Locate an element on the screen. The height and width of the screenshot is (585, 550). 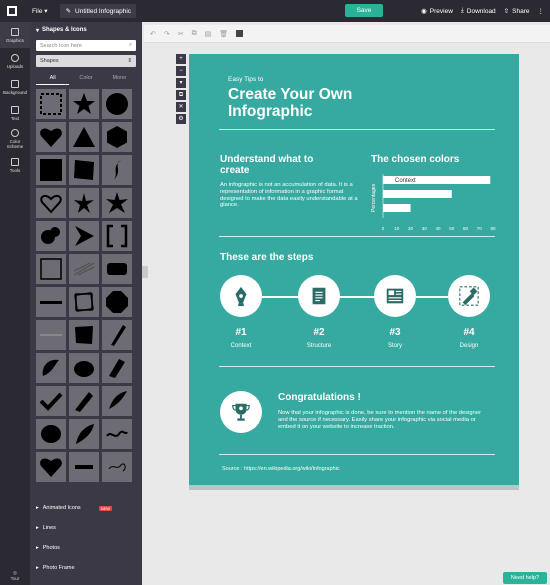
rail-item-color-scheme: Color Scheme is located at coordinates (15, 139).